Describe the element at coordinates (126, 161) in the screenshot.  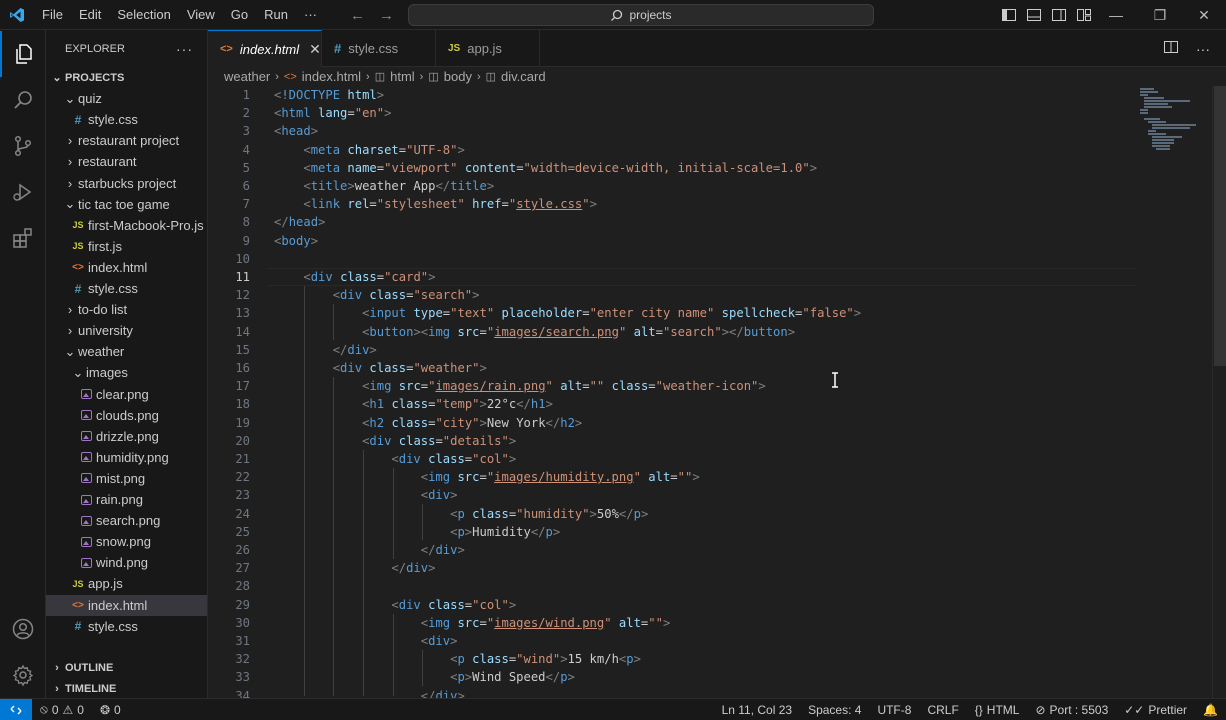
I see `folder-item: › restaurant` at that location.